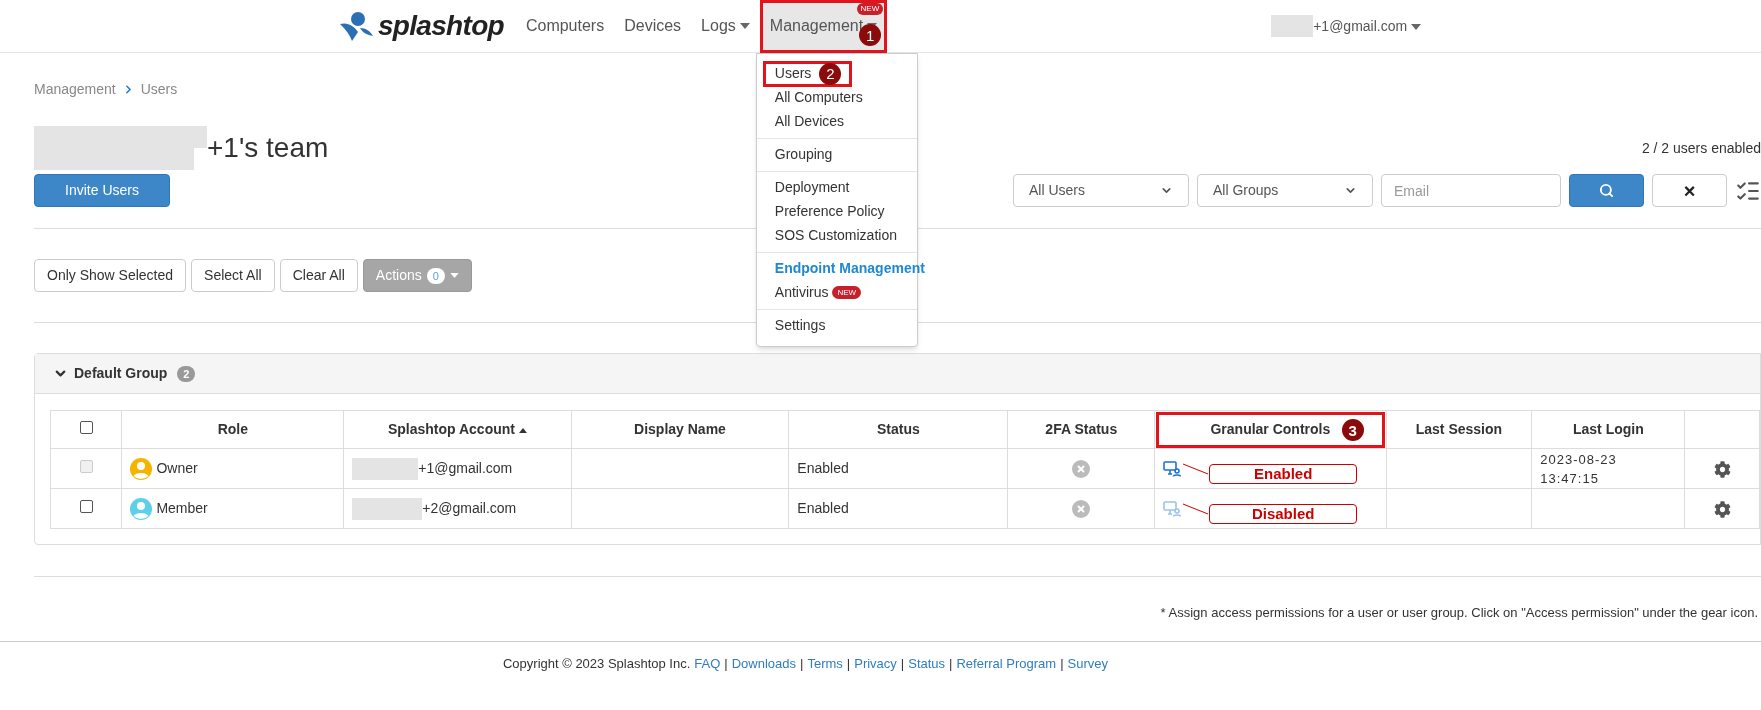 Image resolution: width=1761 pixels, height=710 pixels. Describe the element at coordinates (818, 97) in the screenshot. I see `menu-item: All Computers` at that location.